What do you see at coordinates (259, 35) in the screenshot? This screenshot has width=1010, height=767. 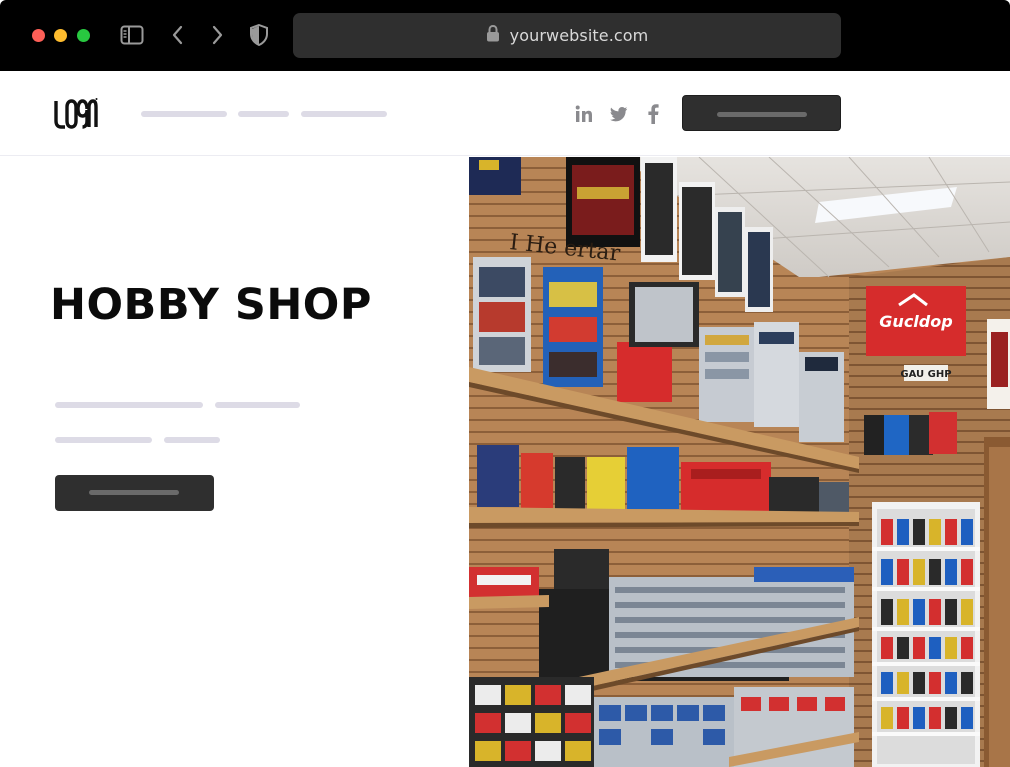 I see `shield-icon` at bounding box center [259, 35].